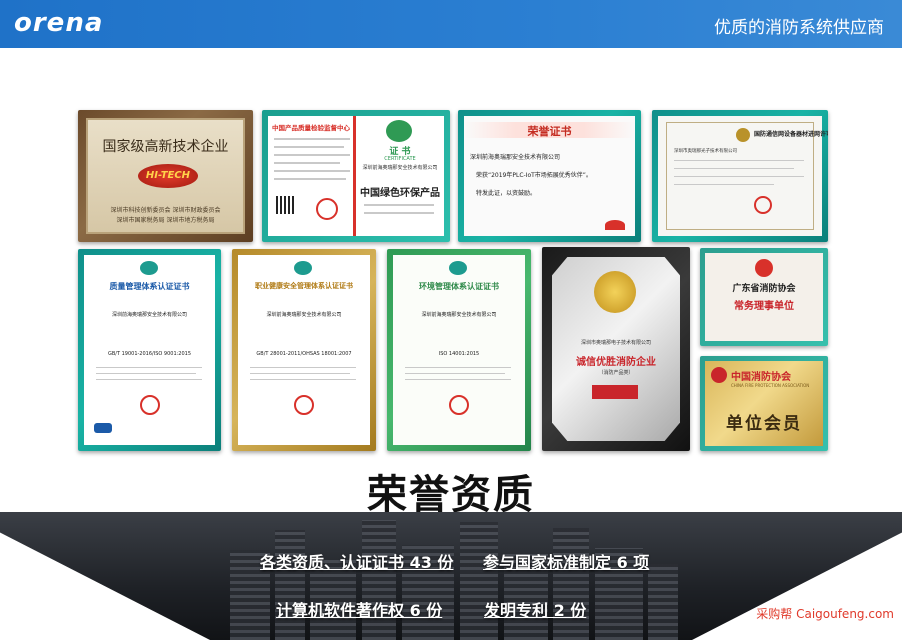  I want to click on license-title: 国防通信网设备器材进网许可证, so click(791, 134).